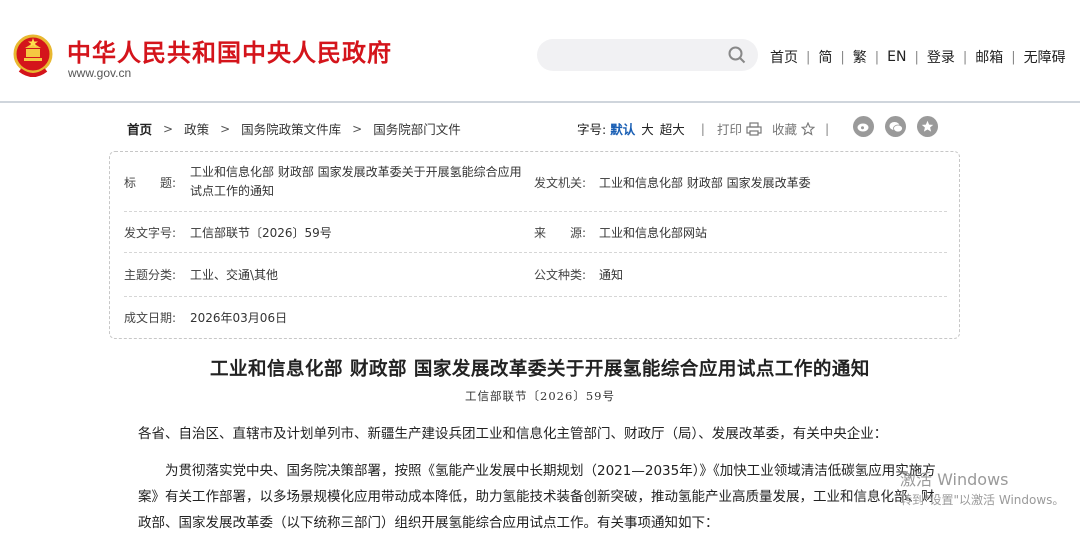 This screenshot has width=1080, height=537. What do you see at coordinates (863, 126) in the screenshot?
I see `weibo-icon` at bounding box center [863, 126].